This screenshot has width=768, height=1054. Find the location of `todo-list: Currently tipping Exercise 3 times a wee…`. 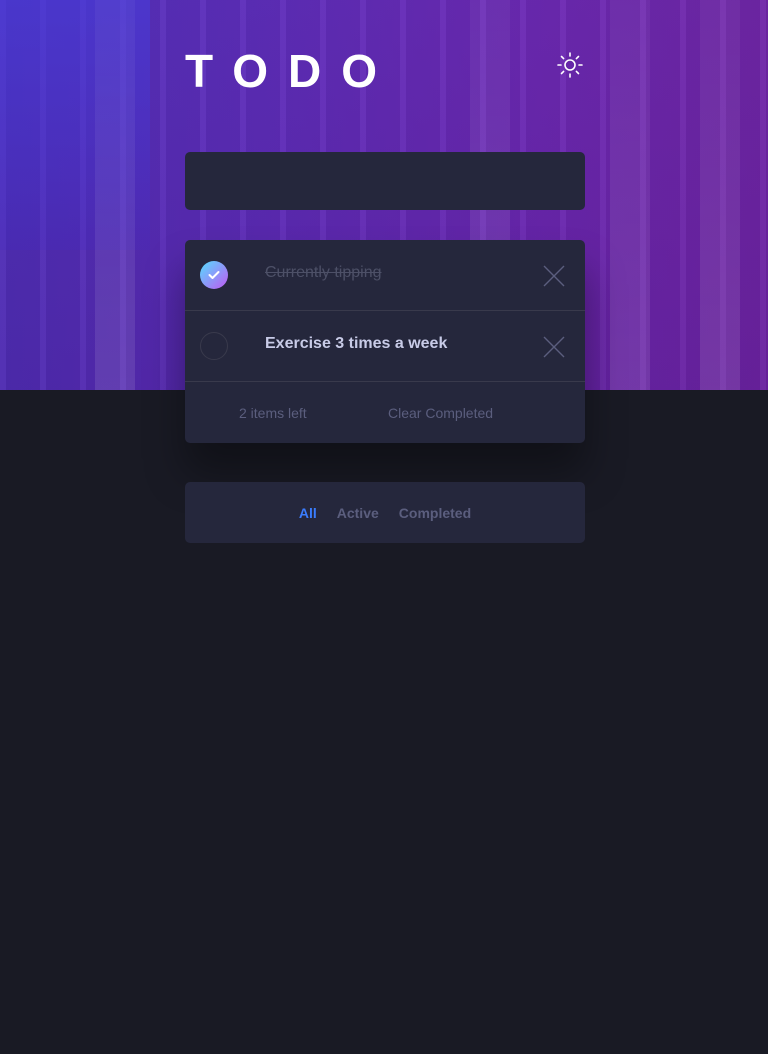

todo-list: Currently tipping Exercise 3 times a wee… is located at coordinates (385, 341).